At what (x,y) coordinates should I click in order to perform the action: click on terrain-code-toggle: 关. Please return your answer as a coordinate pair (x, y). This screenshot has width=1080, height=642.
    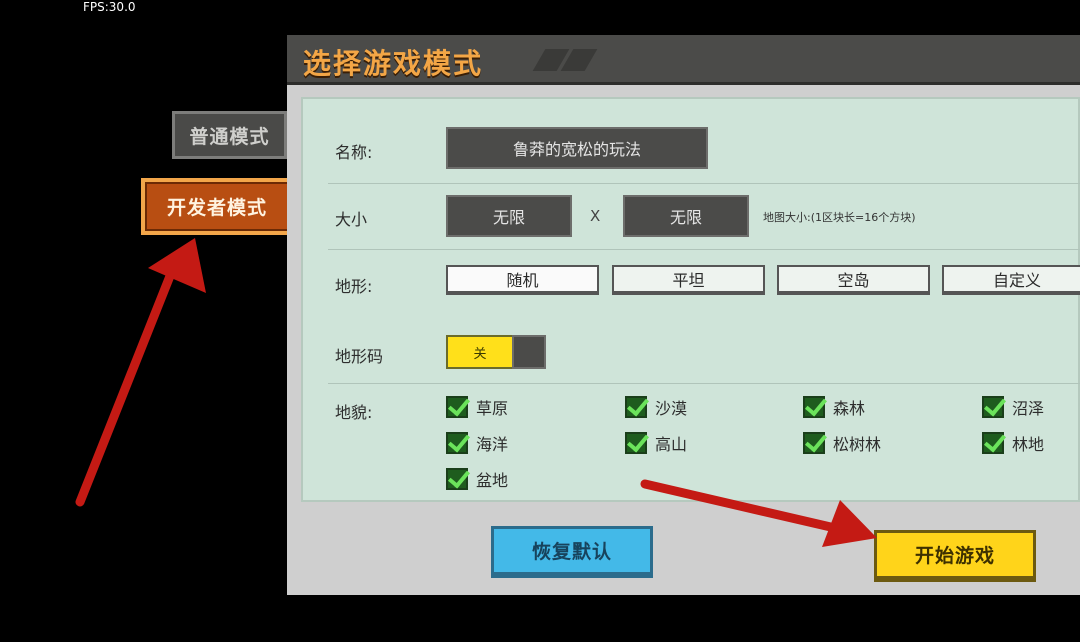
    Looking at the image, I should click on (496, 352).